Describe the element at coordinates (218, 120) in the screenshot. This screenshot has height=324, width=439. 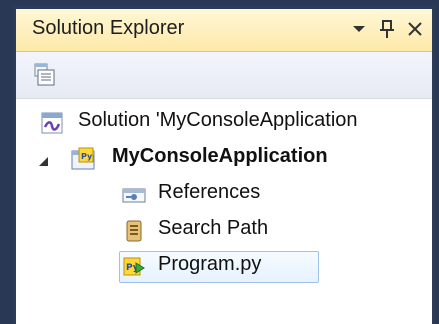
I see `tree-node-label: Solution 'MyConsoleApplication` at that location.